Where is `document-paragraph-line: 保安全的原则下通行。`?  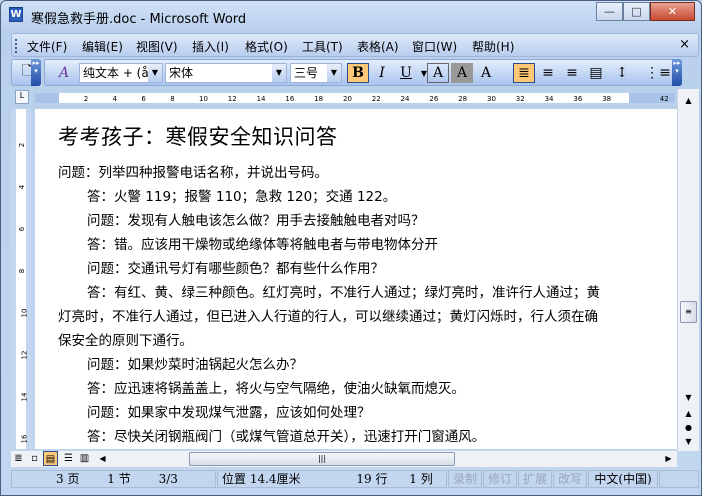
document-paragraph-line: 保安全的原则下通行。 is located at coordinates (125, 341).